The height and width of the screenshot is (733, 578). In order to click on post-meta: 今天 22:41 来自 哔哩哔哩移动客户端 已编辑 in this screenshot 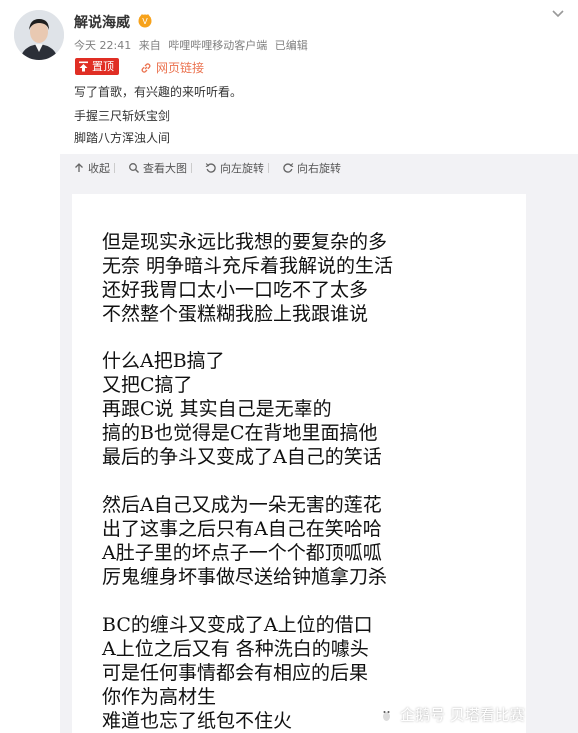, I will do `click(193, 45)`.